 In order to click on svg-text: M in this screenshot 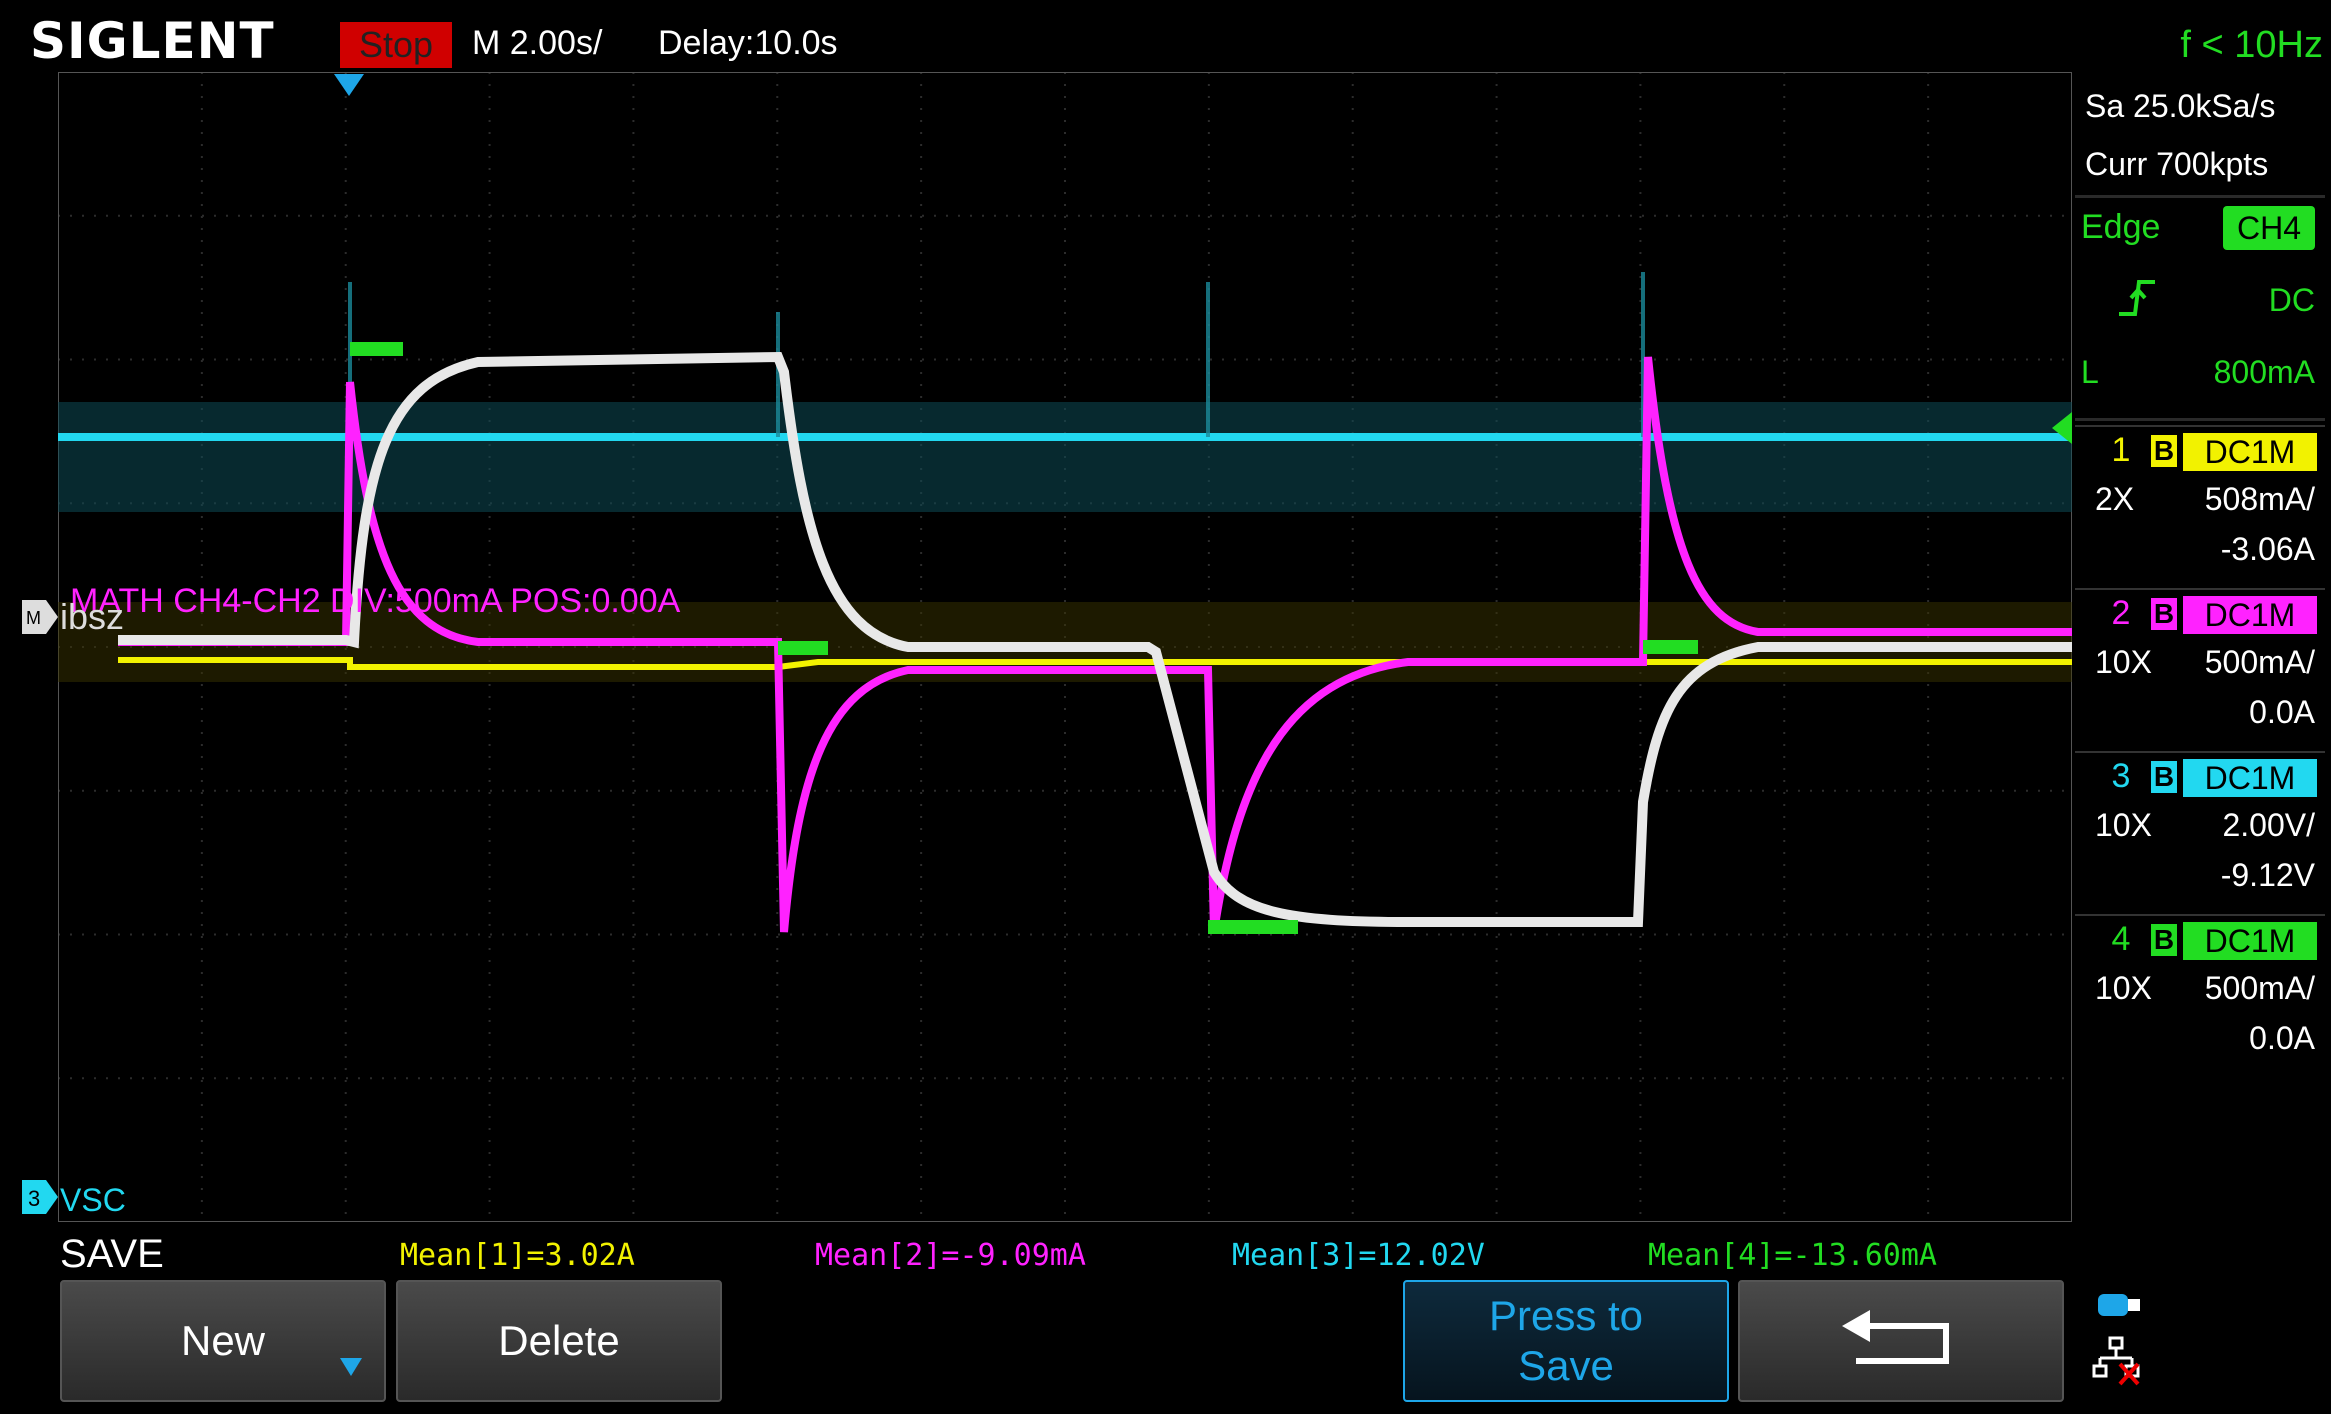, I will do `click(33, 618)`.